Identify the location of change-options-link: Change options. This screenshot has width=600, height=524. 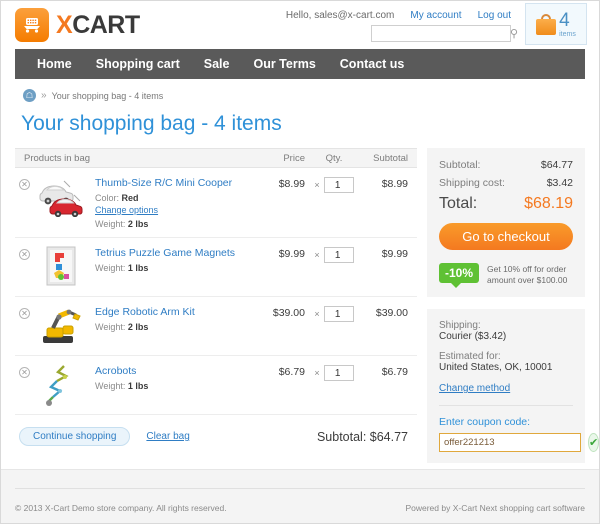
(163, 210).